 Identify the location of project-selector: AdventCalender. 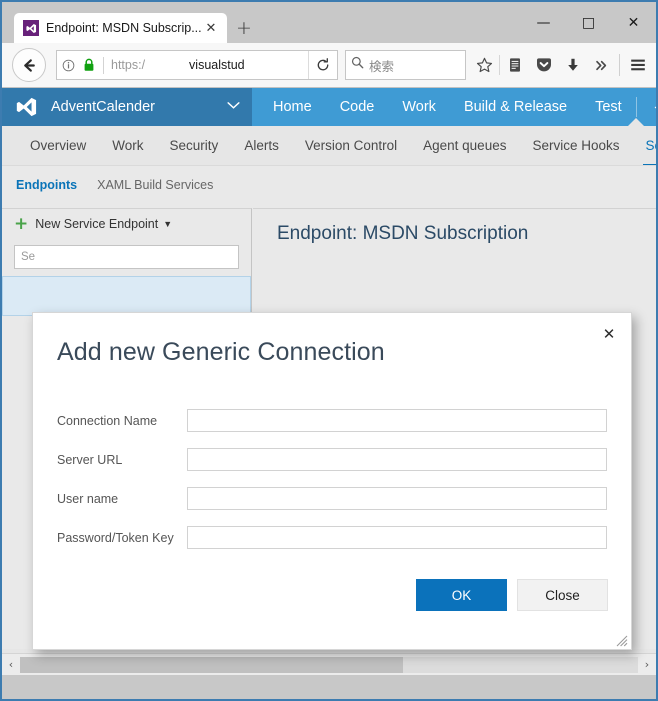
(127, 107).